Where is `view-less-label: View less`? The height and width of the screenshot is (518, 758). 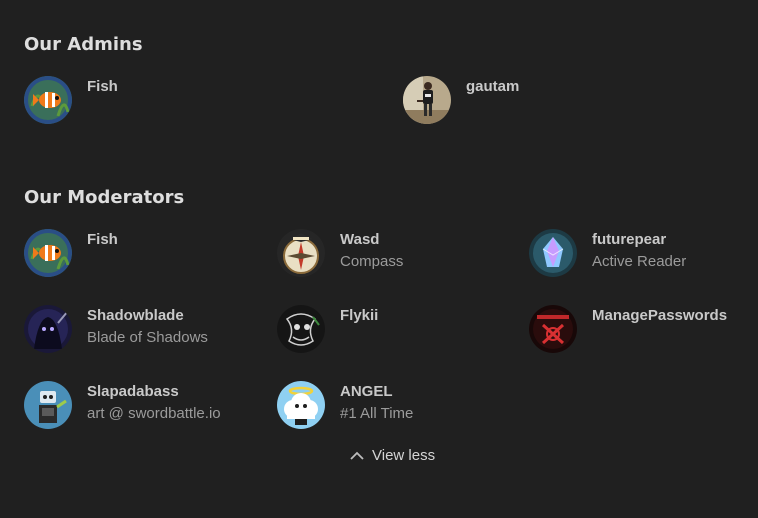
view-less-label: View less is located at coordinates (403, 455).